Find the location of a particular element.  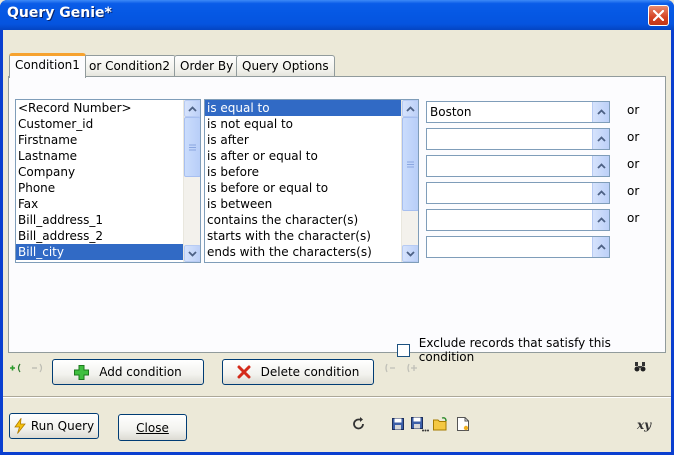

title-bar: Query Genie* is located at coordinates (337, 15).